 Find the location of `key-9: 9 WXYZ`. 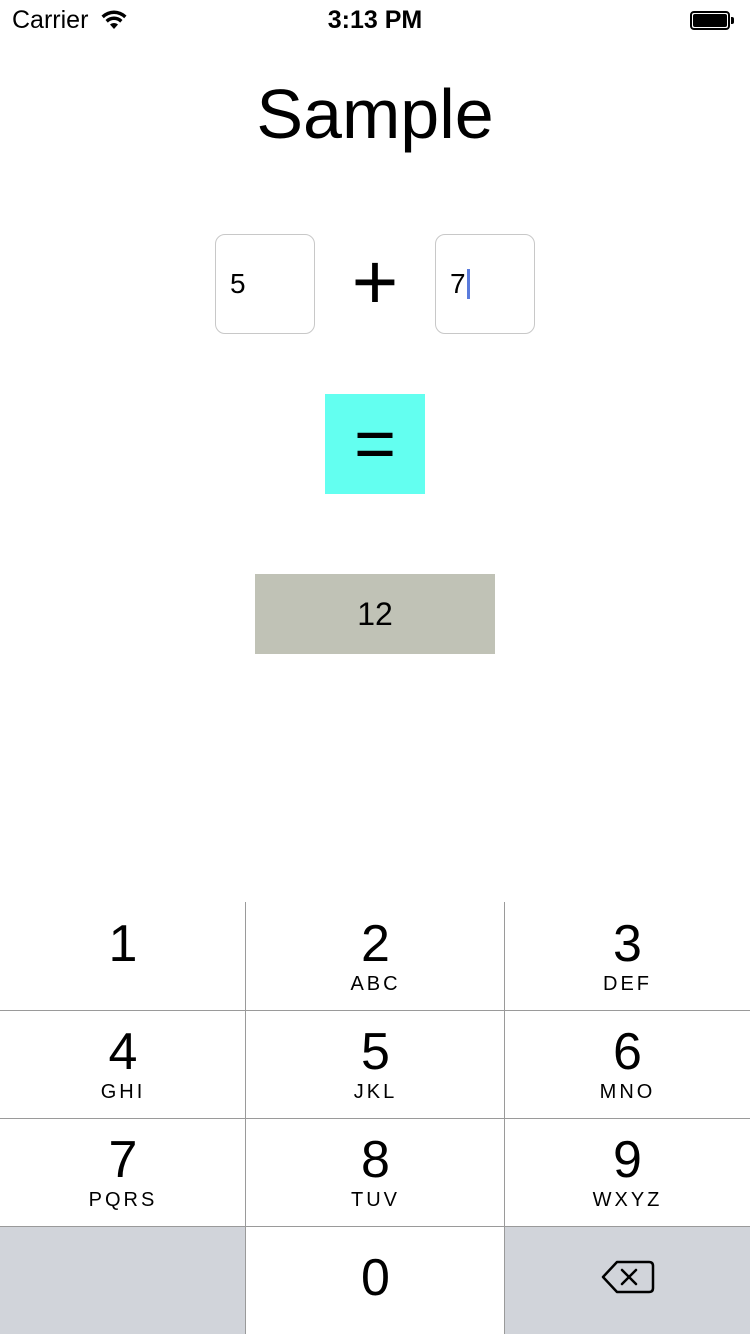

key-9: 9 WXYZ is located at coordinates (627, 1172).